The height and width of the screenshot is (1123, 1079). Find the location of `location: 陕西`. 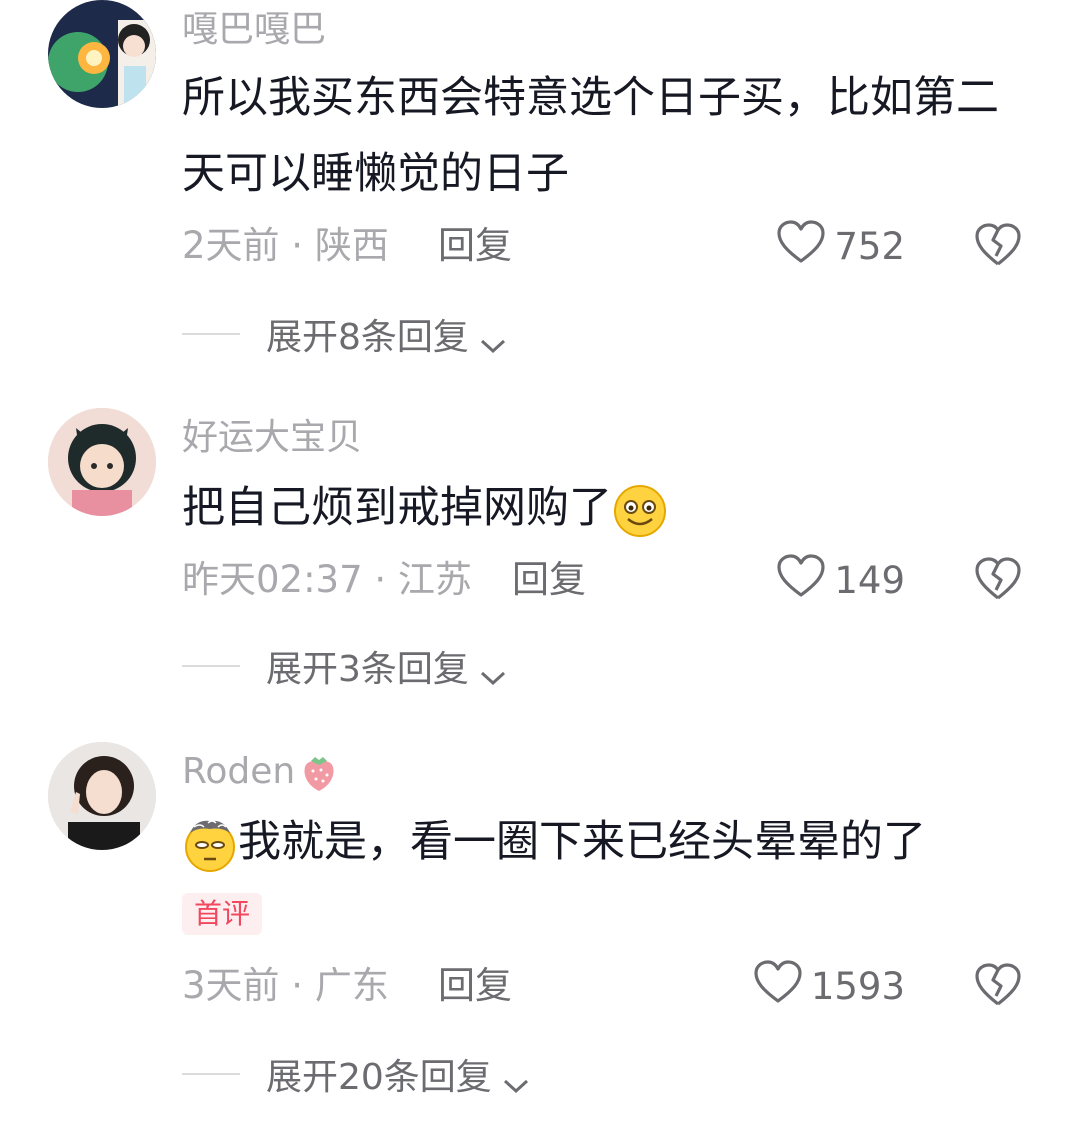

location: 陕西 is located at coordinates (351, 245).